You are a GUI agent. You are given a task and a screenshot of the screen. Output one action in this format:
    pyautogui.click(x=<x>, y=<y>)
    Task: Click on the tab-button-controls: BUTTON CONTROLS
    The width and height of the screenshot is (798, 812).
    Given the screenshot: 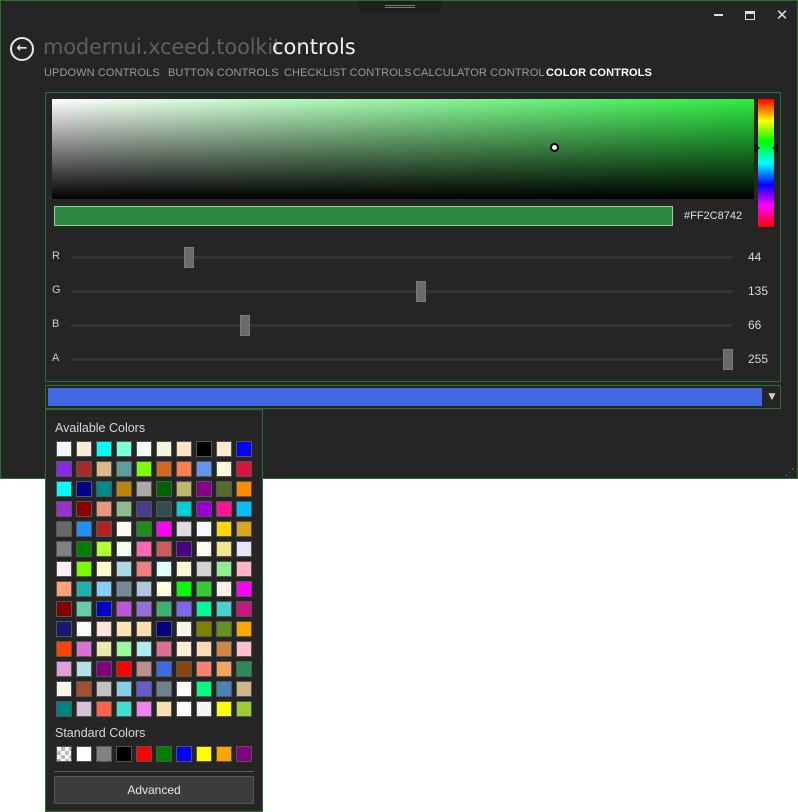 What is the action you would take?
    pyautogui.click(x=223, y=73)
    